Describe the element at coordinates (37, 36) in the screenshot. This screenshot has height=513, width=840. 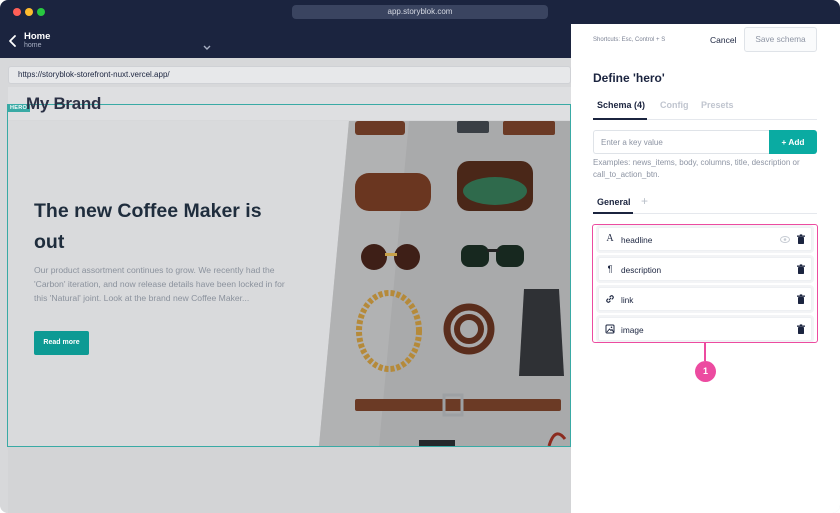
I see `story-title: Home` at that location.